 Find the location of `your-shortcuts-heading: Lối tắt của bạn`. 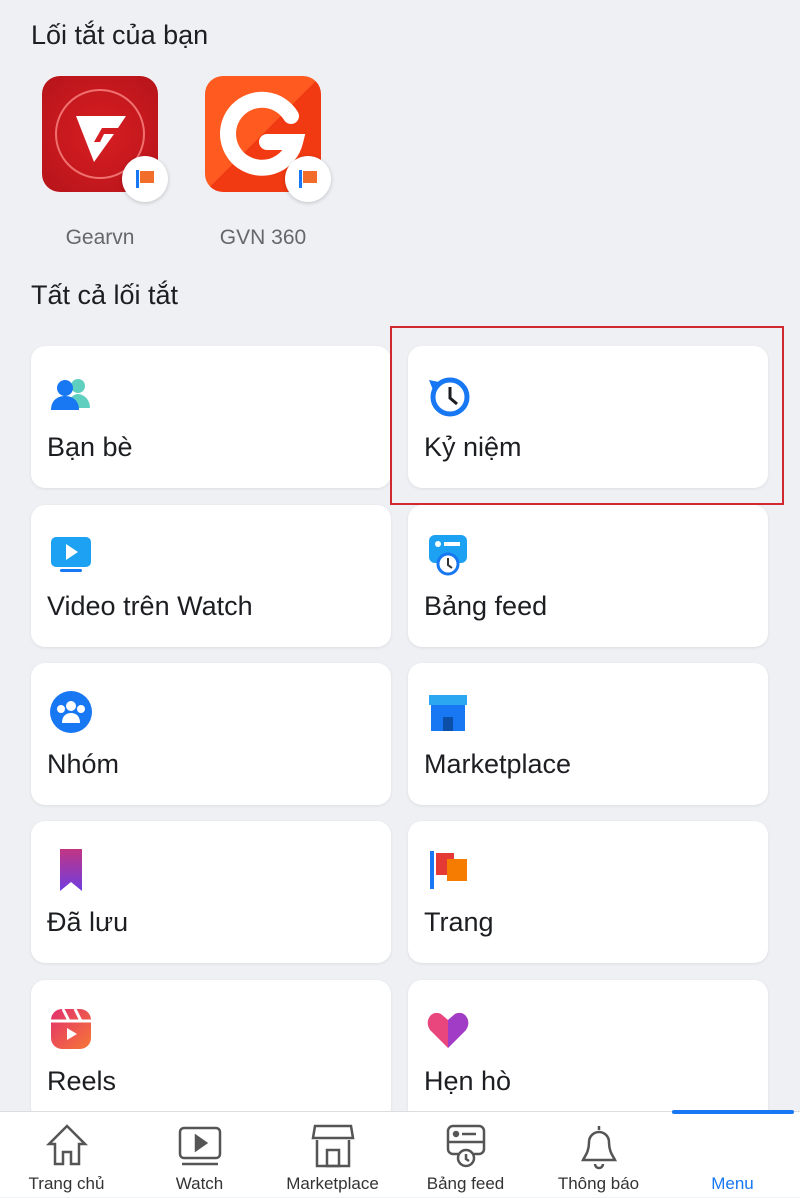

your-shortcuts-heading: Lối tắt của bạn is located at coordinates (120, 35).